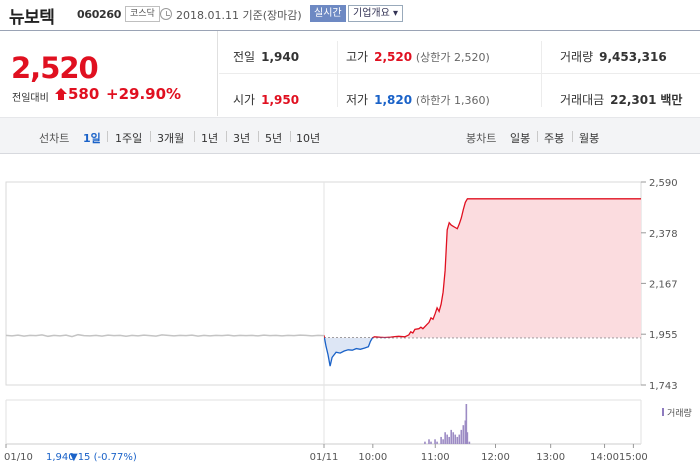 The image size is (700, 471). I want to click on volume-label: 거래량, so click(577, 57).